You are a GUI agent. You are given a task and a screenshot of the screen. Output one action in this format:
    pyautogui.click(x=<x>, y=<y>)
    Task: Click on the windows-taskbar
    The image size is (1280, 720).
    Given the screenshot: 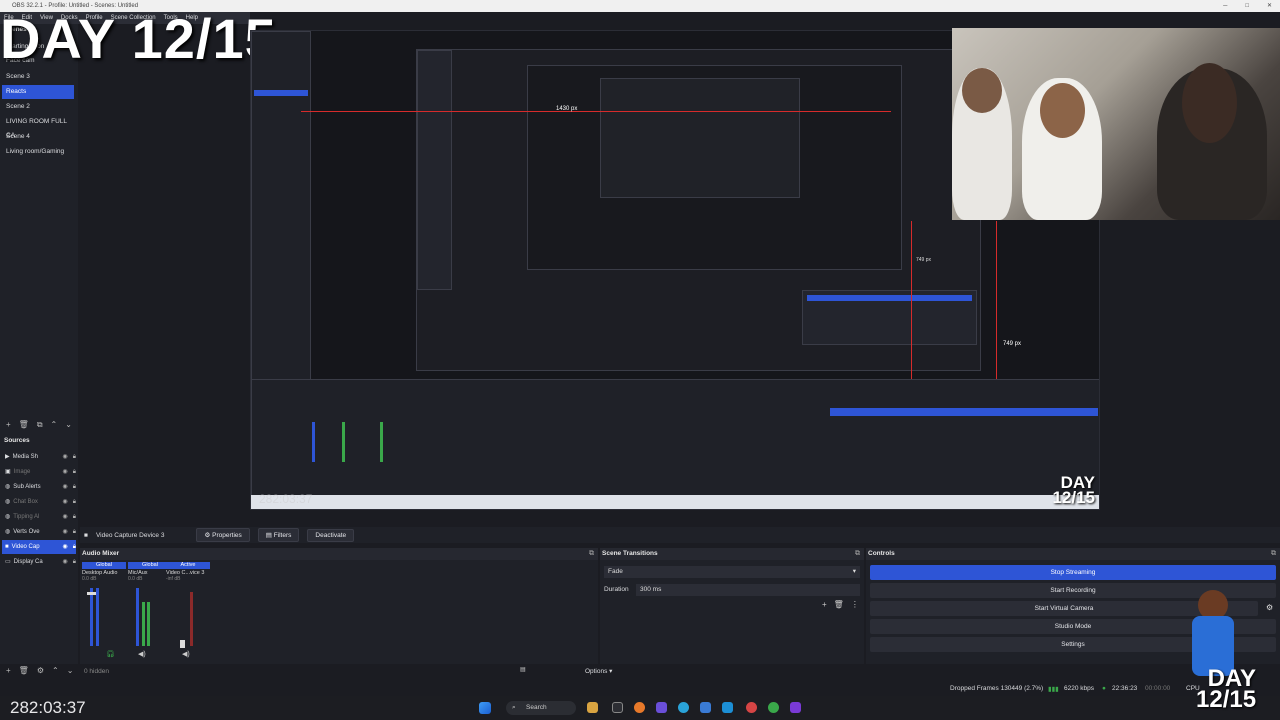 What is the action you would take?
    pyautogui.click(x=640, y=708)
    